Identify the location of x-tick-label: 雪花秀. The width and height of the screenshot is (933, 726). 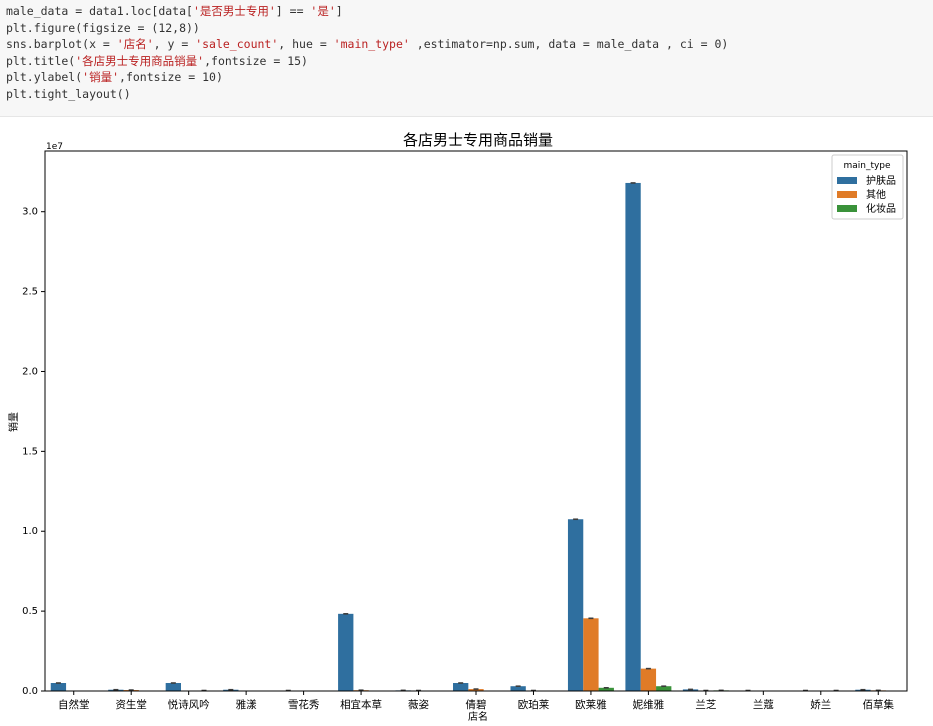
(304, 704).